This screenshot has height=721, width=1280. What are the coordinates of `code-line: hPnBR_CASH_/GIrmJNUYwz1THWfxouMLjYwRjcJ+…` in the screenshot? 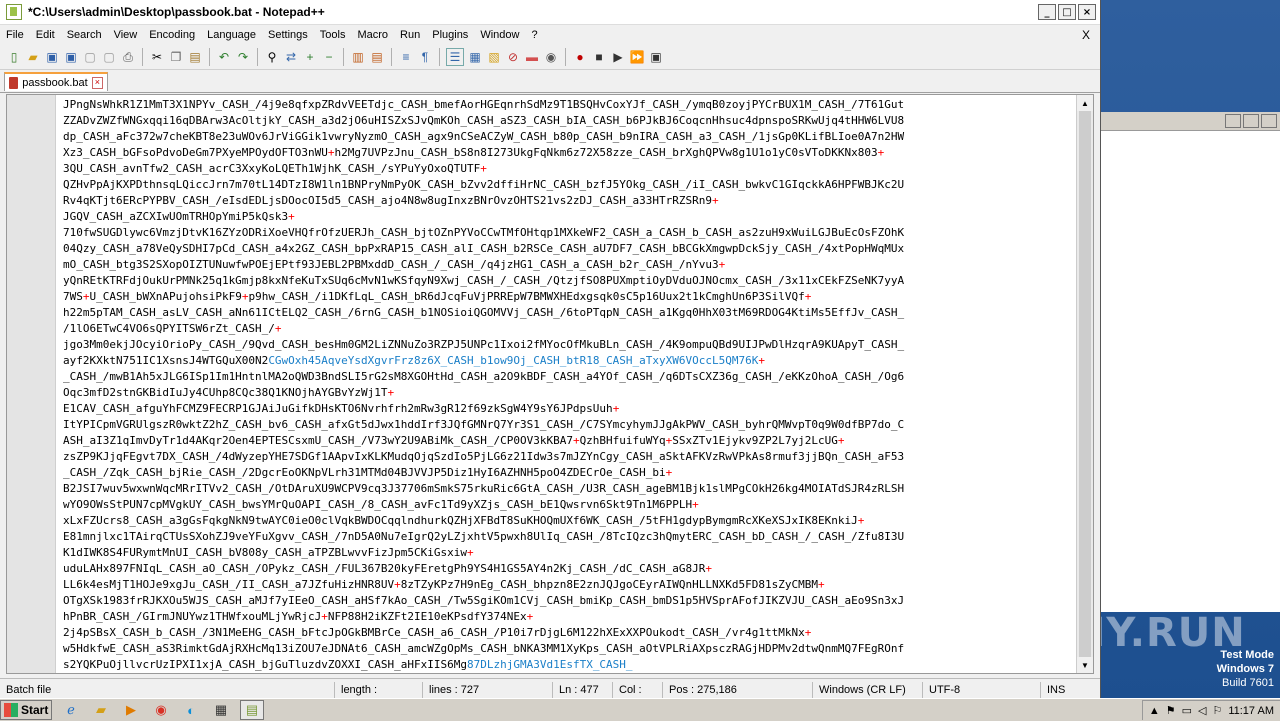 It's located at (570, 617).